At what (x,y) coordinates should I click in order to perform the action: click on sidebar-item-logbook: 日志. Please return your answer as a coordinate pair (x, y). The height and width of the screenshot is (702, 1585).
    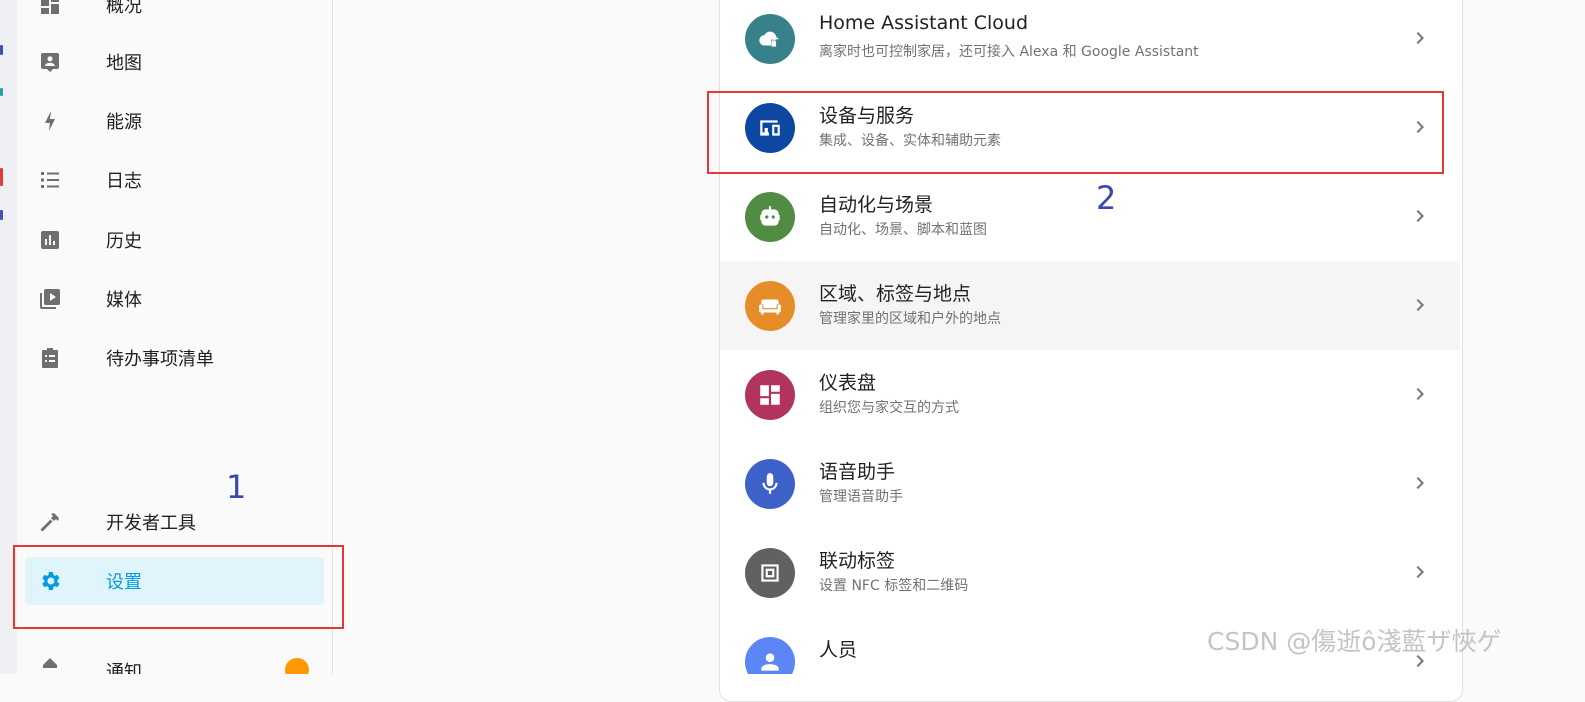
    Looking at the image, I should click on (174, 180).